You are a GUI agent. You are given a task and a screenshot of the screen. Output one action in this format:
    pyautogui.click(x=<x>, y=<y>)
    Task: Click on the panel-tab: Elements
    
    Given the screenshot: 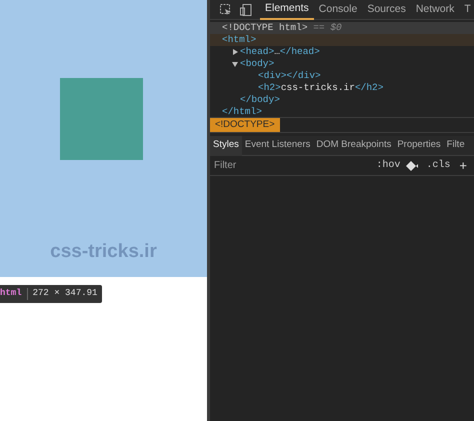 What is the action you would take?
    pyautogui.click(x=287, y=10)
    